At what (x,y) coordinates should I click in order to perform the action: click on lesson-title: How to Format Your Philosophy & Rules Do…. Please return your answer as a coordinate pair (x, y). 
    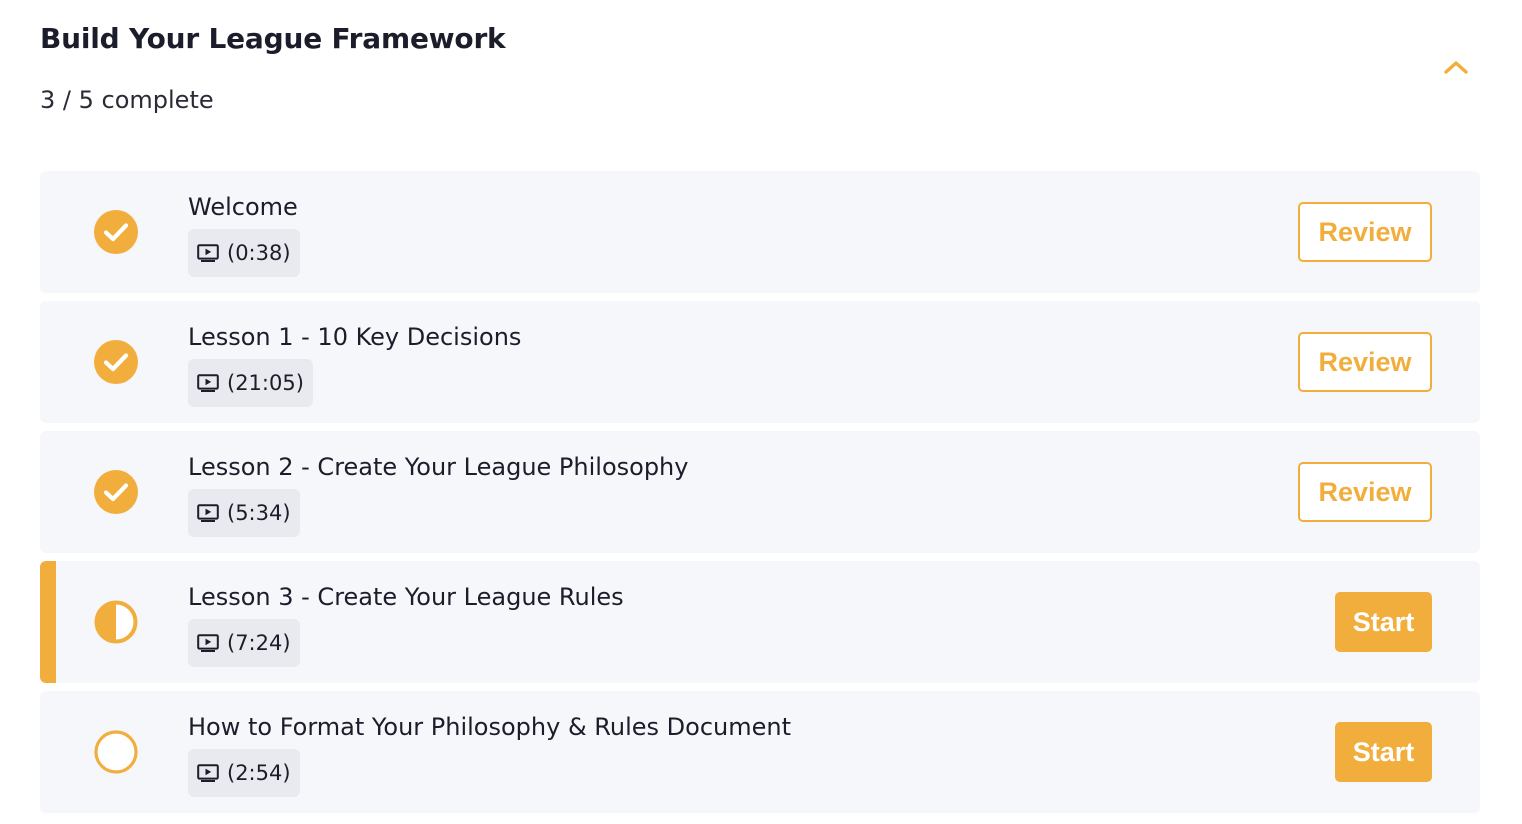
    Looking at the image, I should click on (489, 727).